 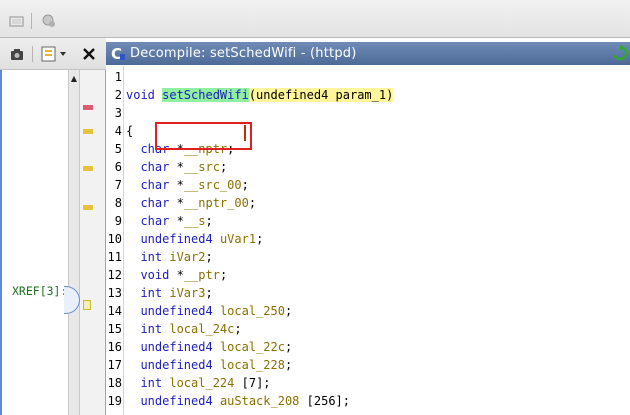 What do you see at coordinates (187, 293) in the screenshot?
I see `variable-token: iVar3` at bounding box center [187, 293].